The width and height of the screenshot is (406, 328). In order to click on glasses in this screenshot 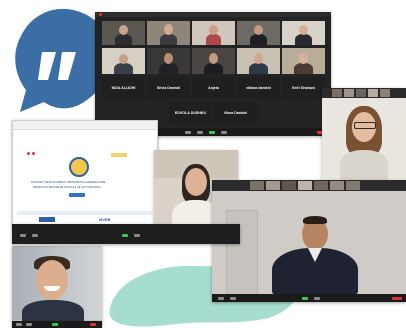, I will do `click(365, 125)`.